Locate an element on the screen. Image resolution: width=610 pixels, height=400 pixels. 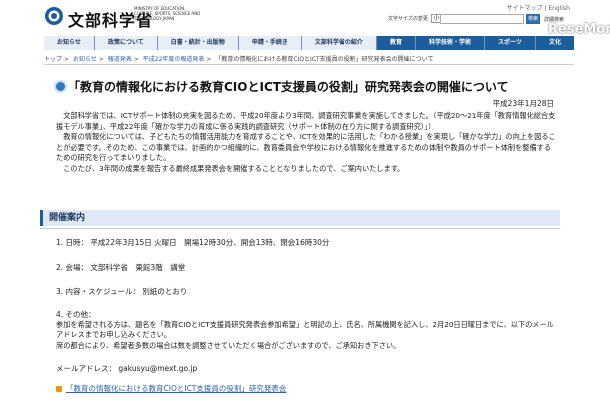
page-title: 「教育の情報化における教育CIOとICT支援員の役割」研究発表会の開催について is located at coordinates (288, 87).